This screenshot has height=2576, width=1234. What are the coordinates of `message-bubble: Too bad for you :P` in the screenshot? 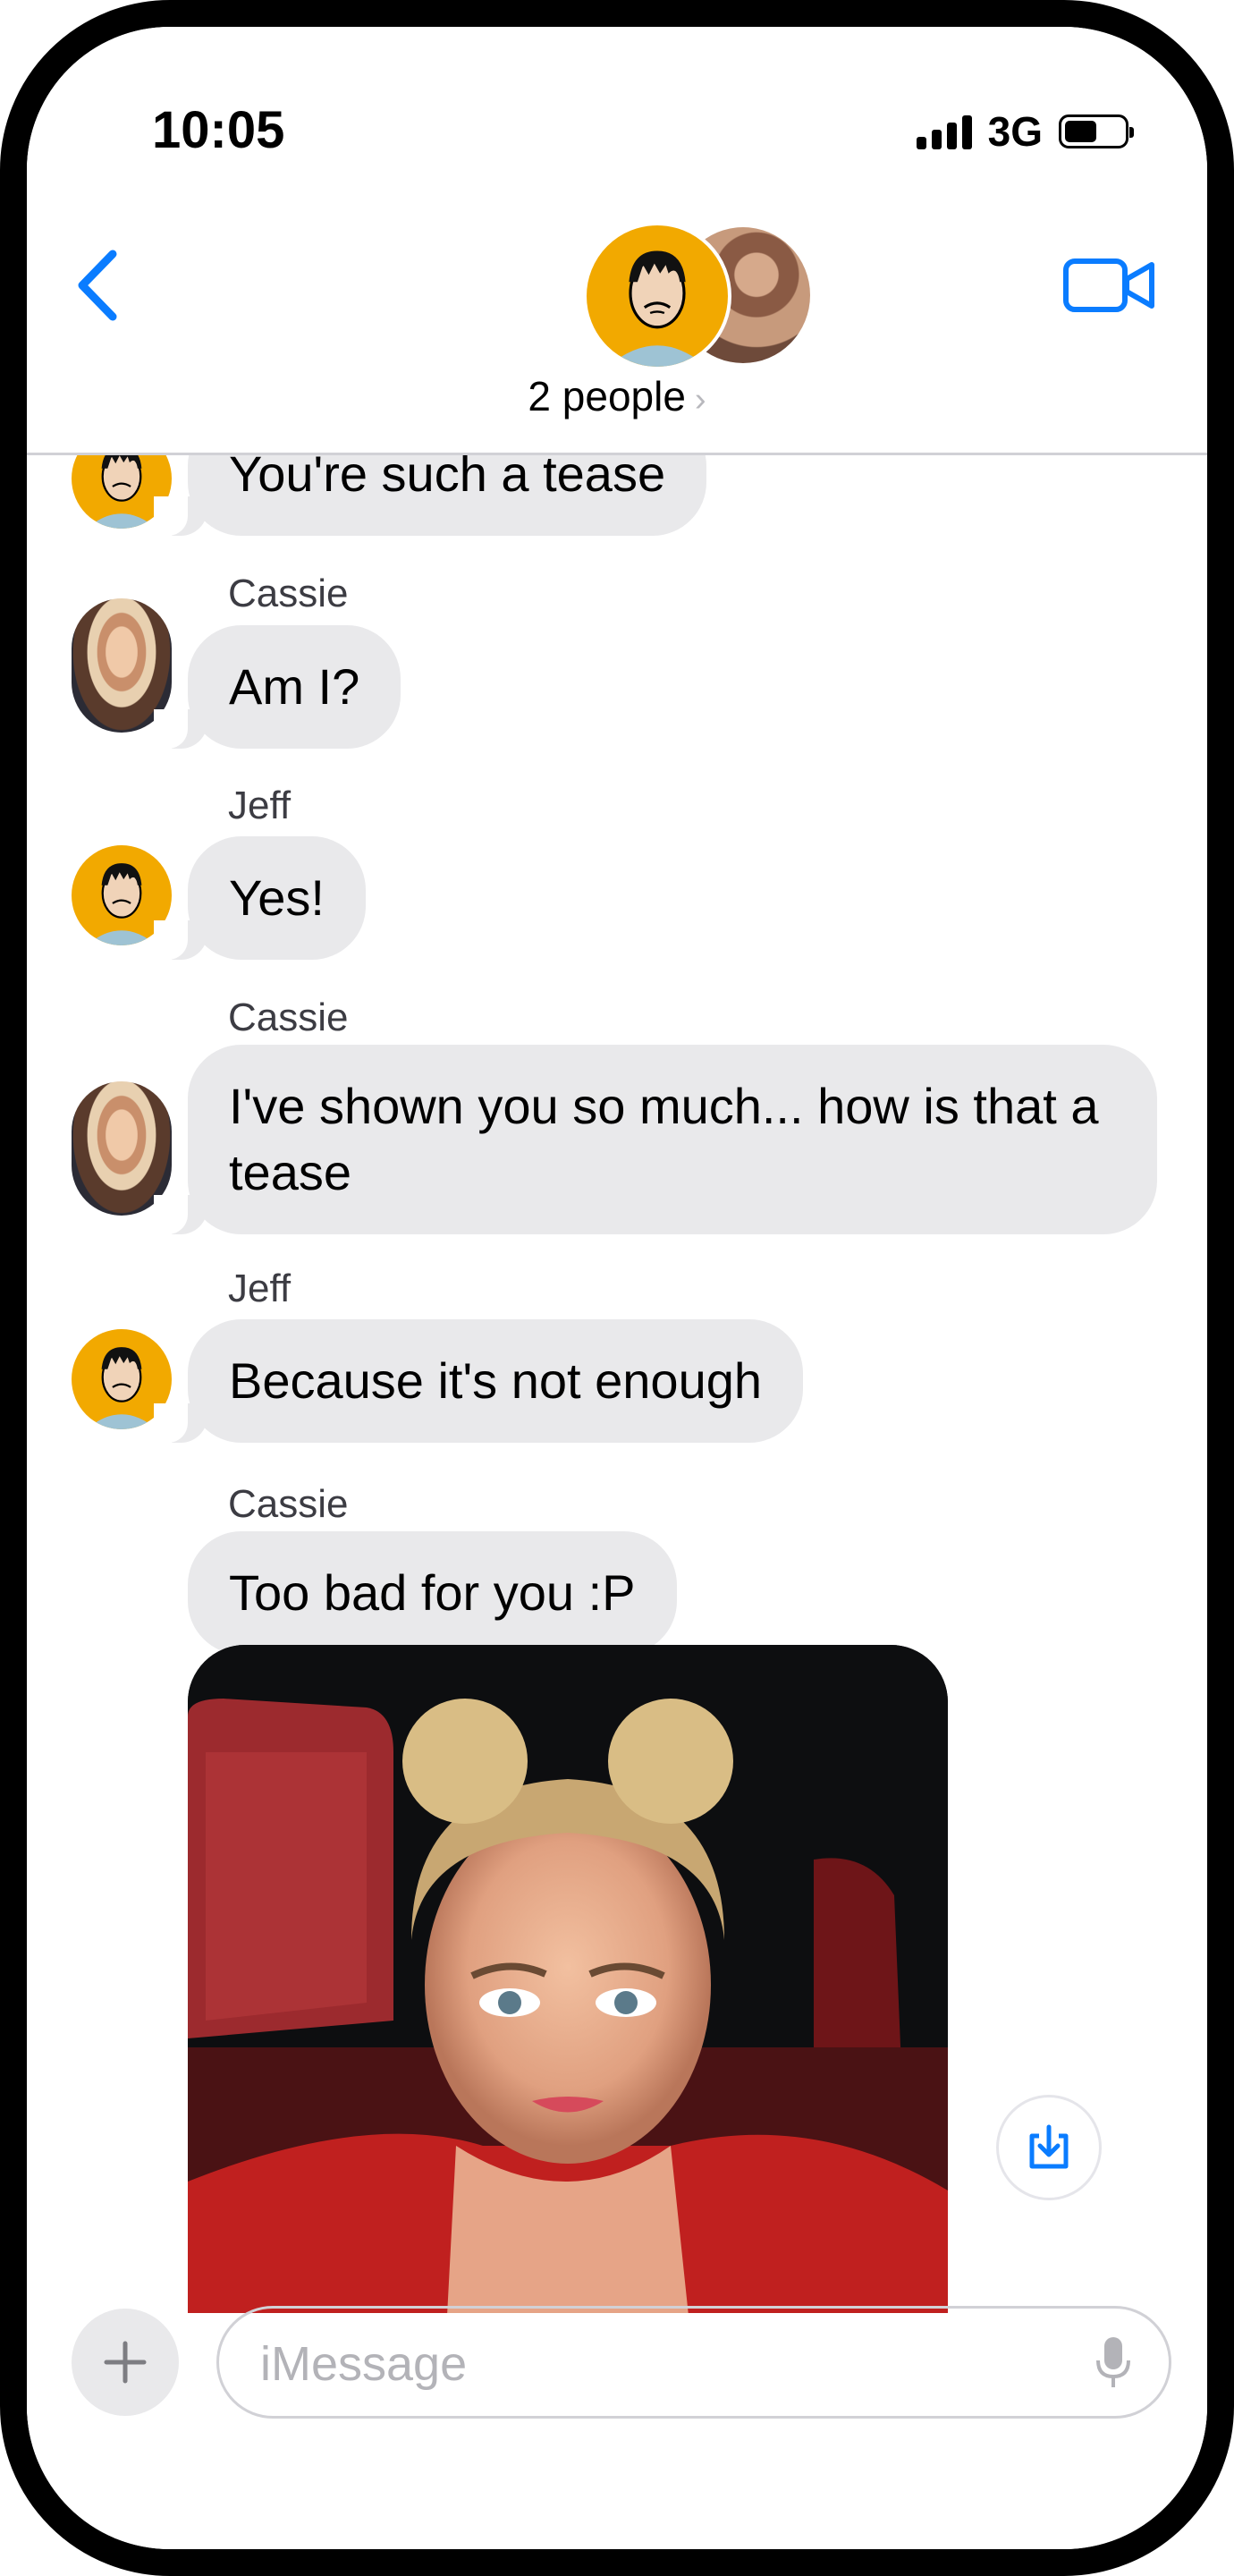 It's located at (432, 1593).